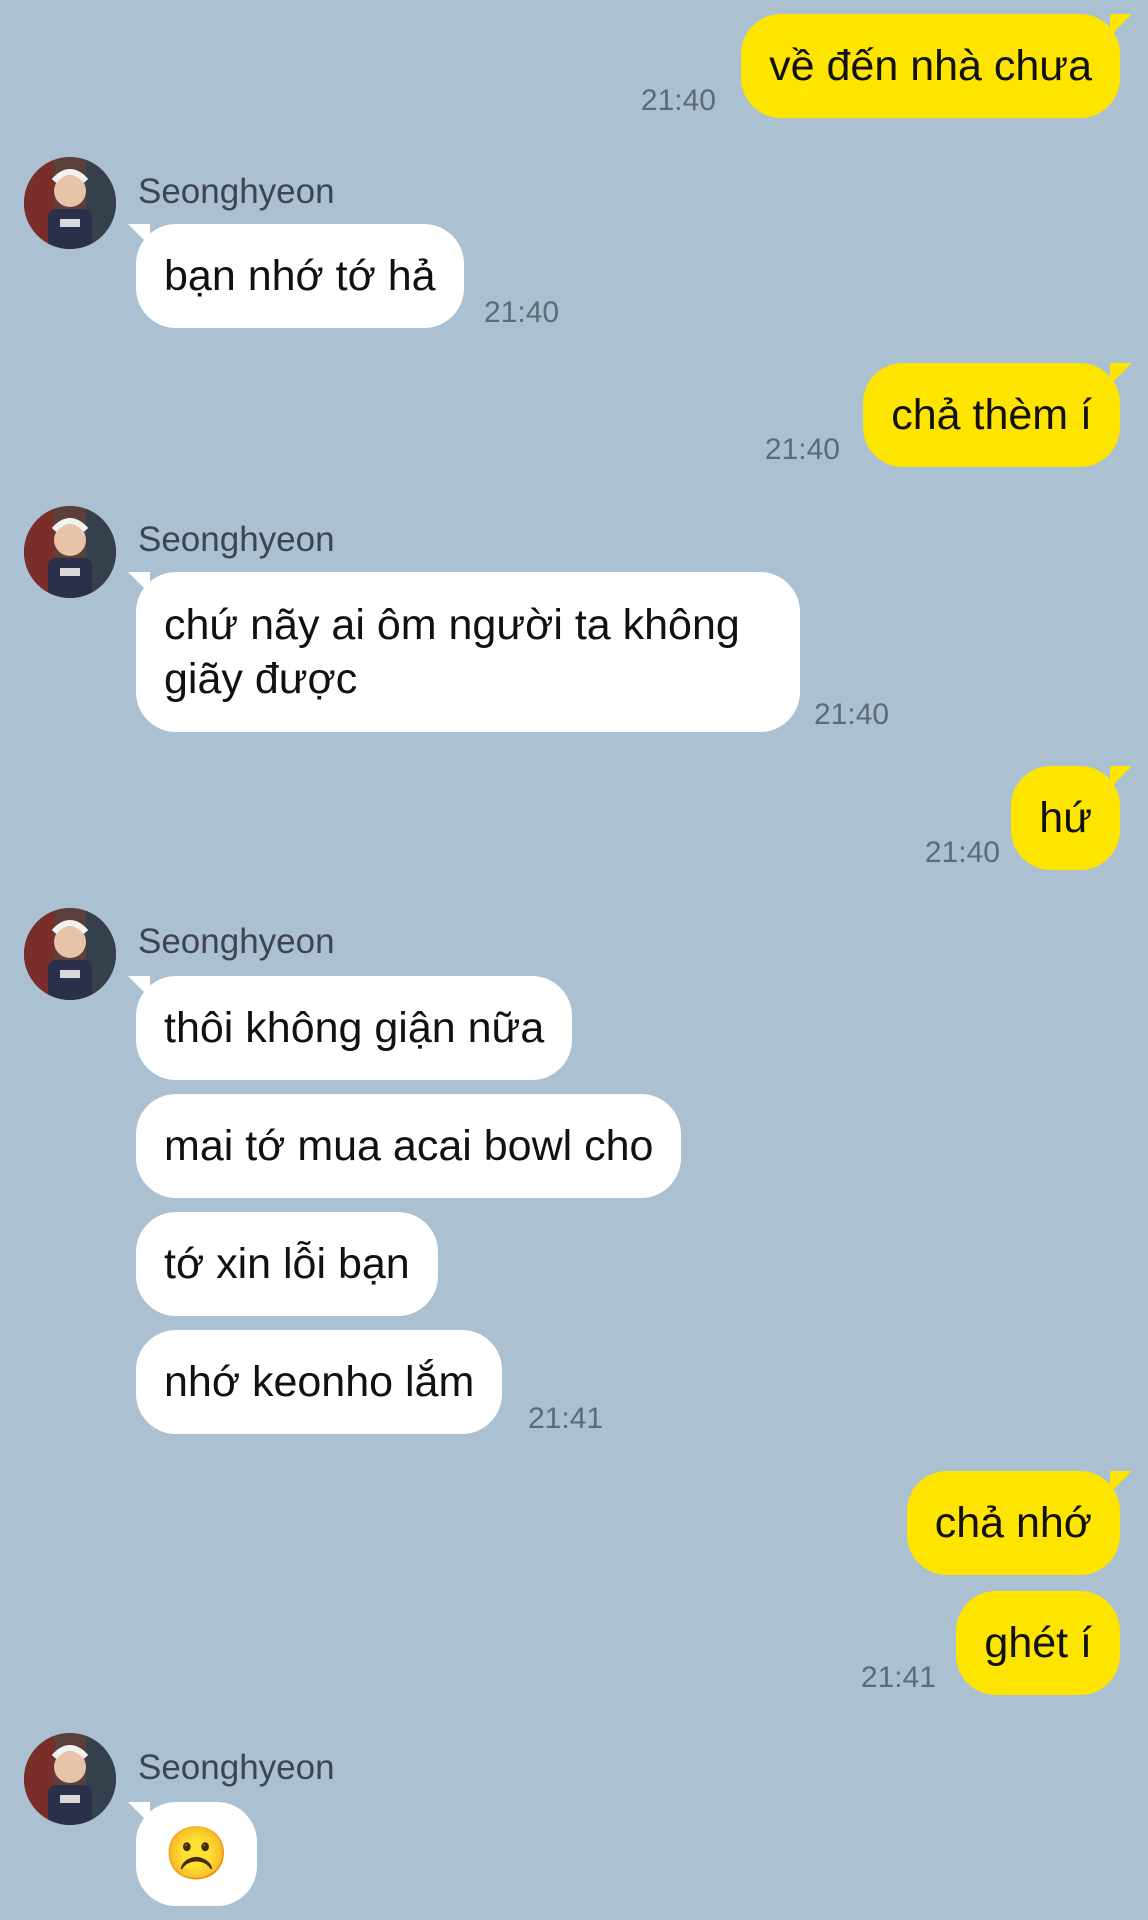 Image resolution: width=1148 pixels, height=1920 pixels. What do you see at coordinates (1013, 1523) in the screenshot?
I see `message-bubble-sent: chả nhớ` at bounding box center [1013, 1523].